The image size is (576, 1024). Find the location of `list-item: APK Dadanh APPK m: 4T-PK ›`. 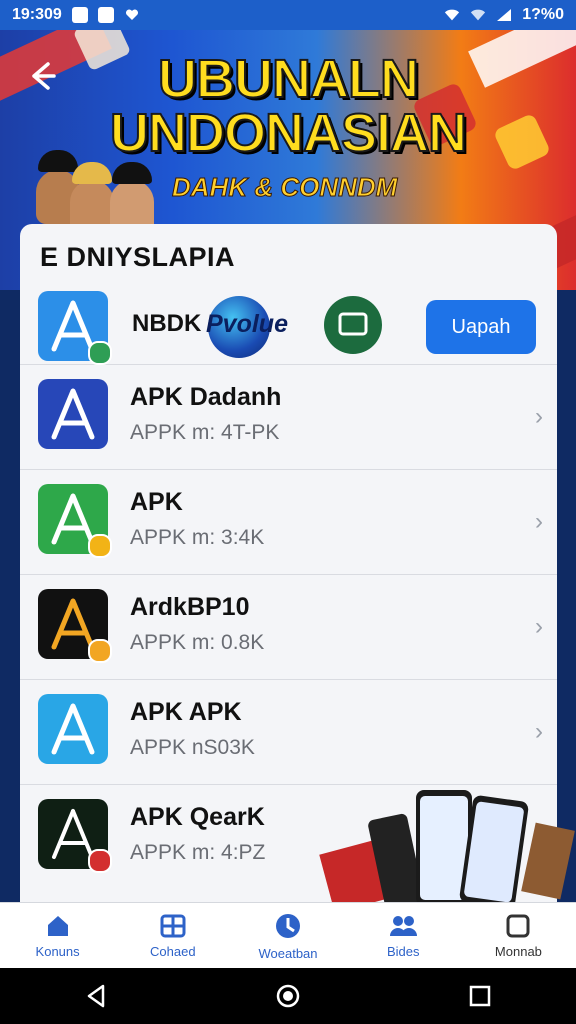

list-item: APK Dadanh APPK m: 4T-PK › is located at coordinates (288, 417).